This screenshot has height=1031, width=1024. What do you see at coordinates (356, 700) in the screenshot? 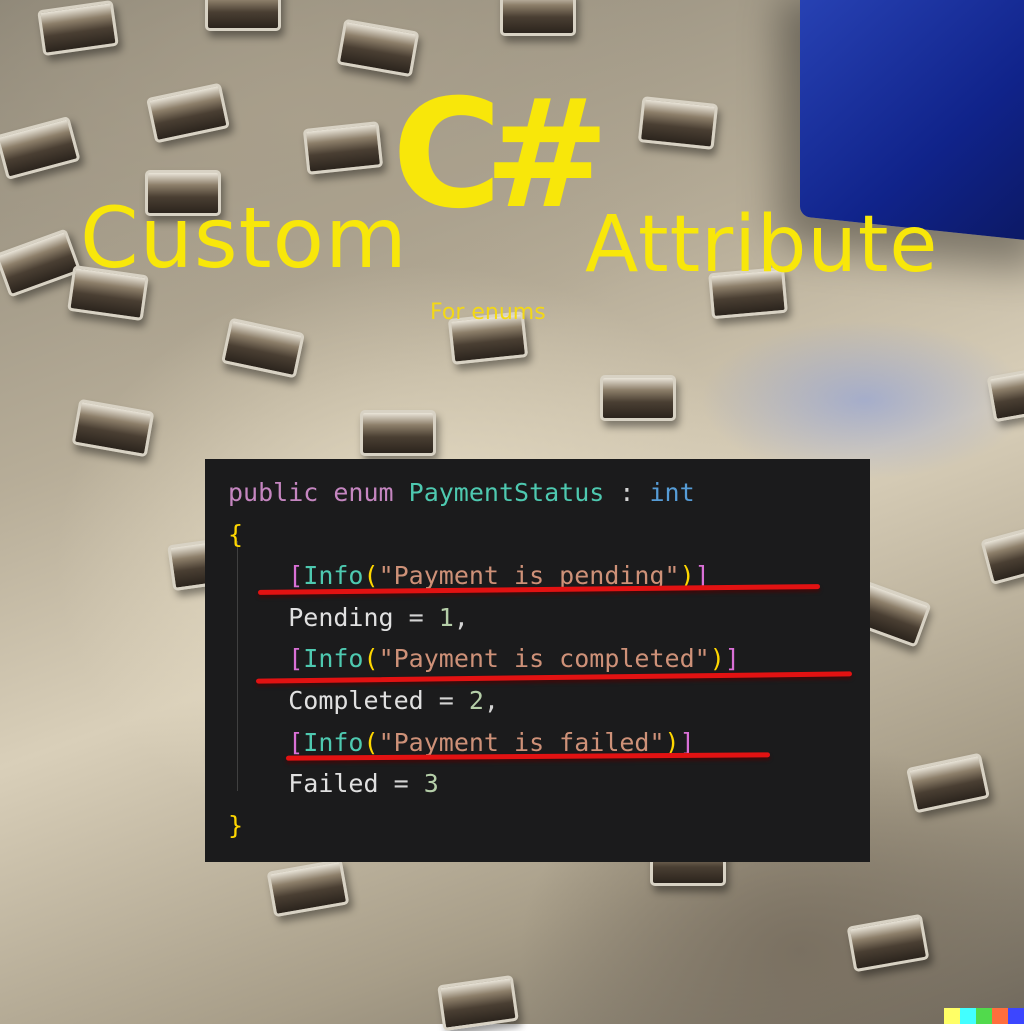
I see `member-name: Completed` at bounding box center [356, 700].